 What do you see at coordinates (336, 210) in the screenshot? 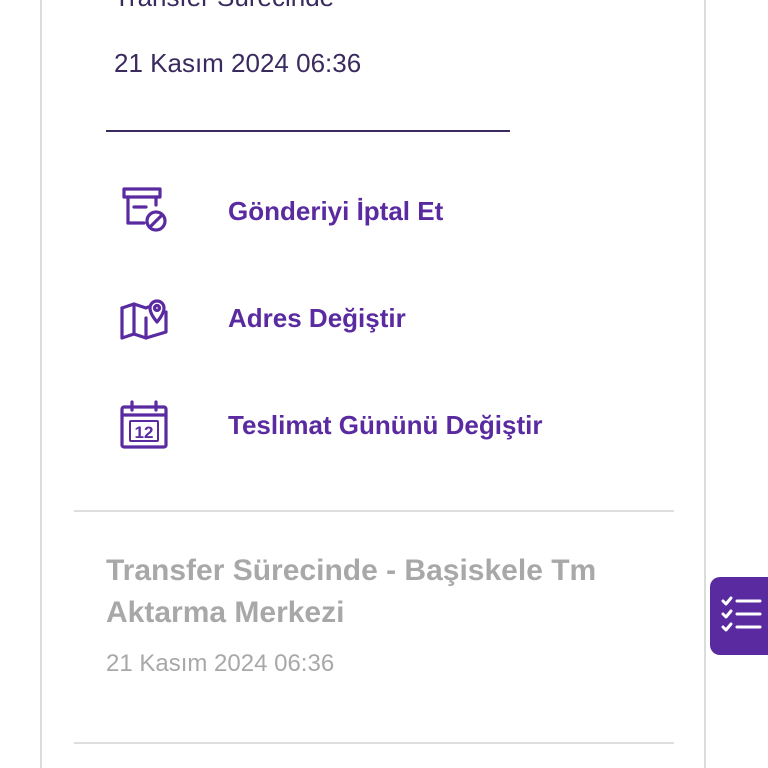
I see `cancel-shipment-label: Gönderiyi İptal Et` at bounding box center [336, 210].